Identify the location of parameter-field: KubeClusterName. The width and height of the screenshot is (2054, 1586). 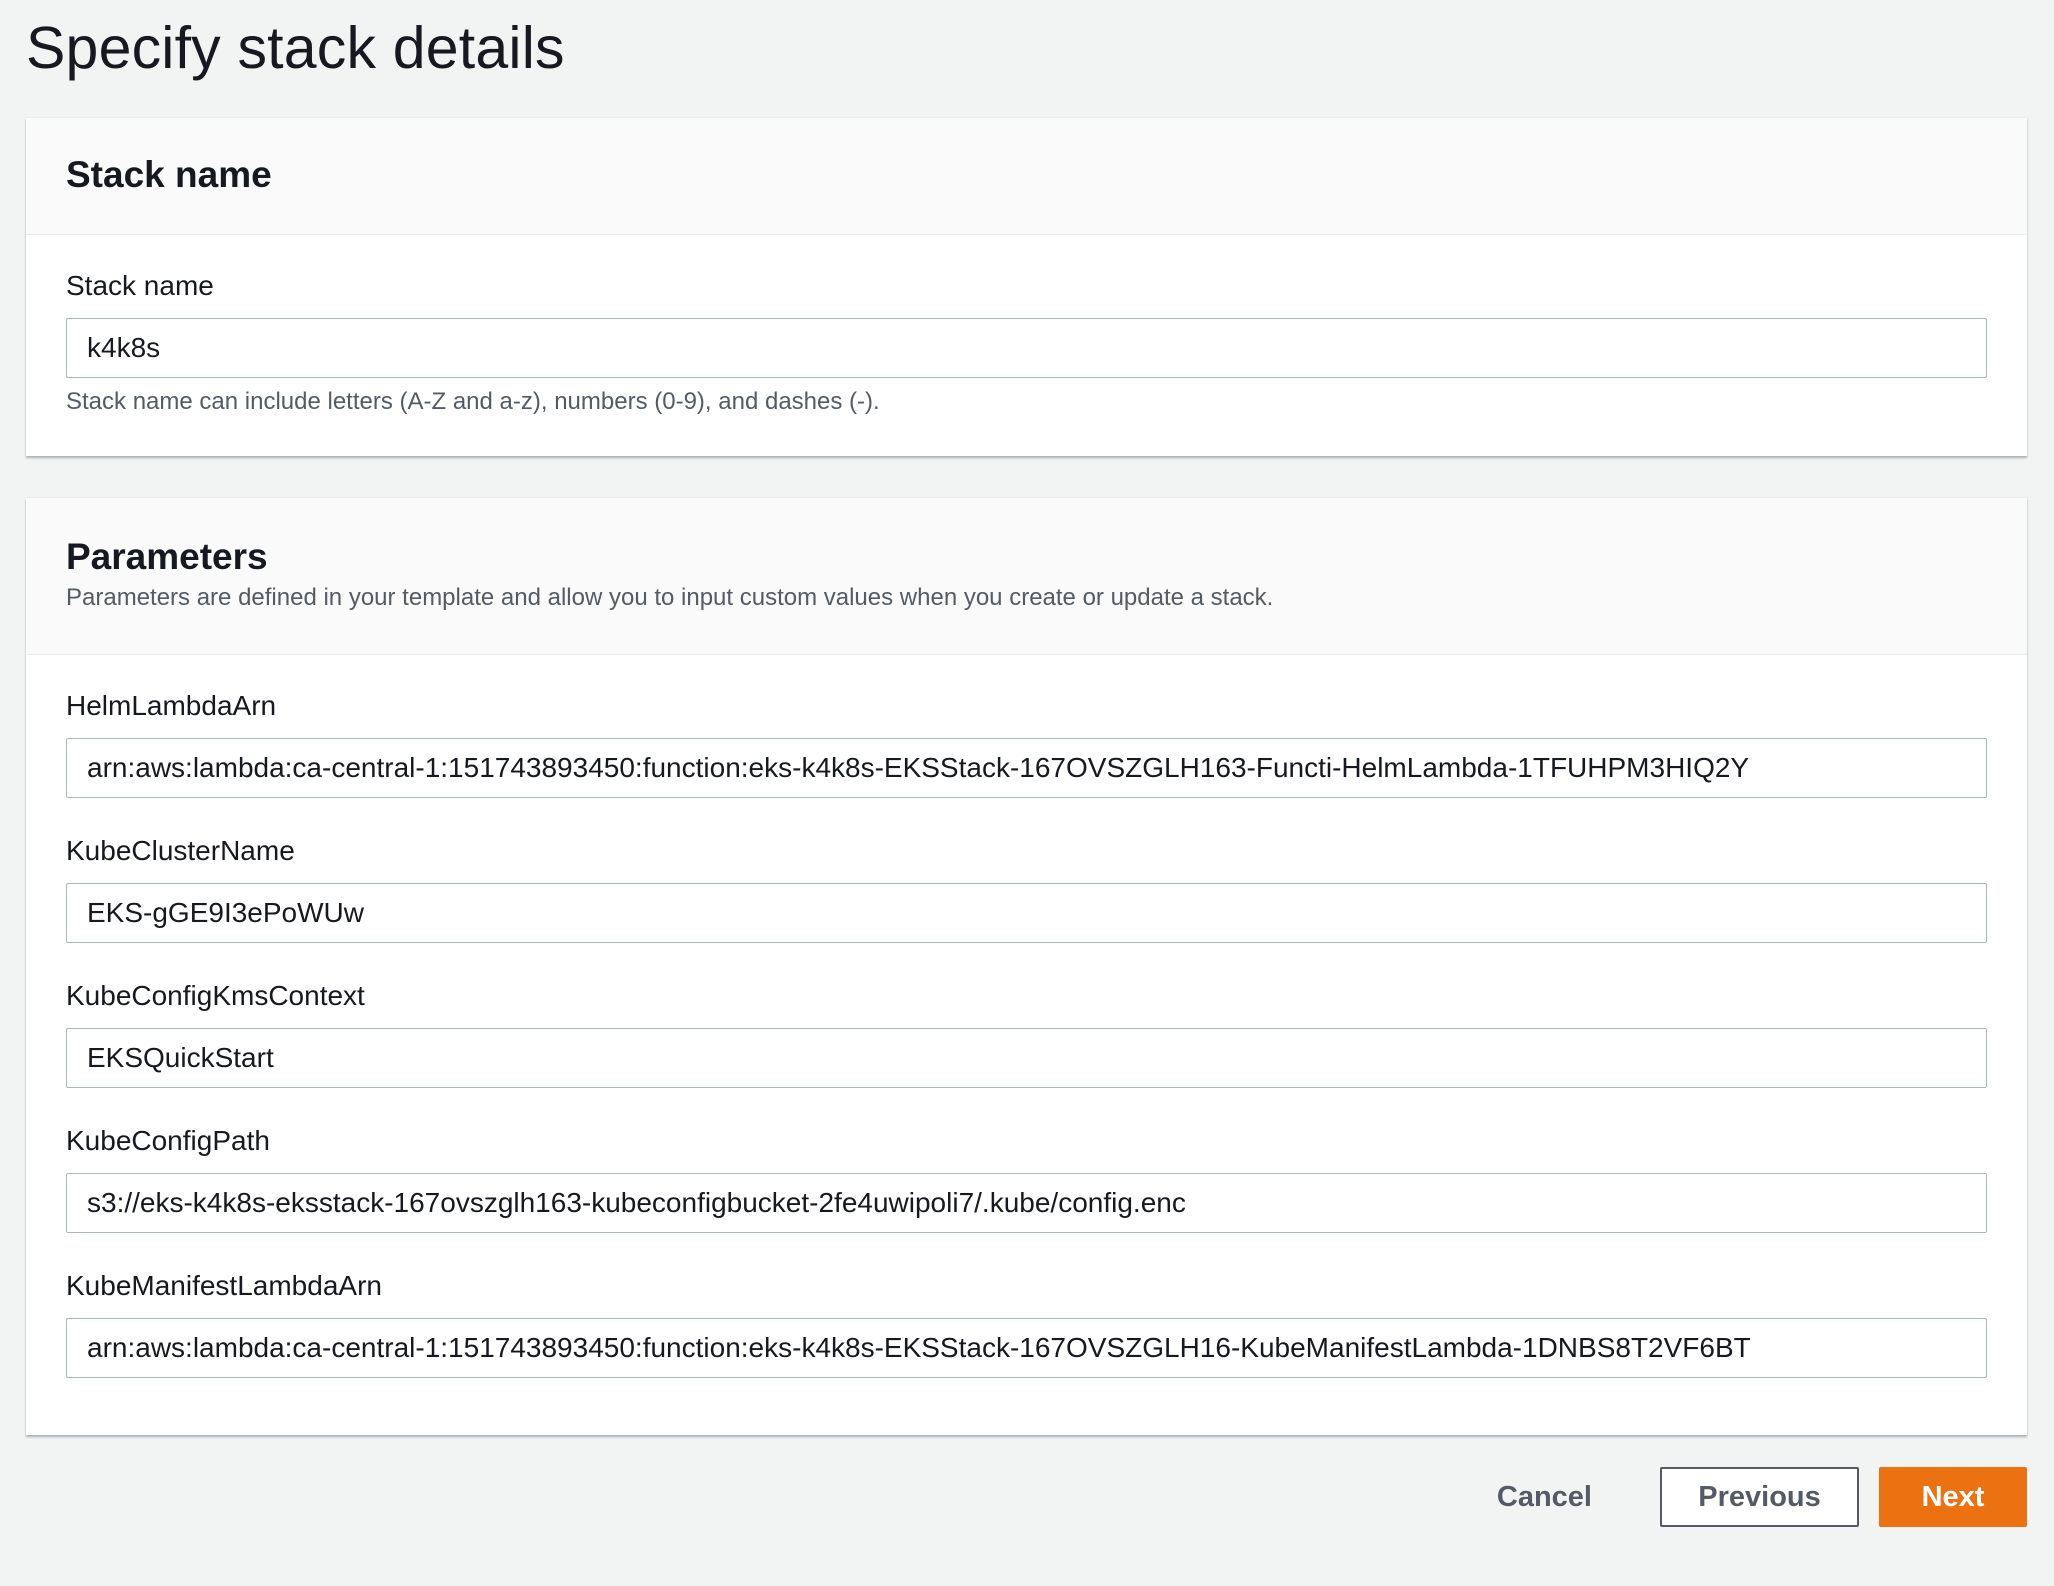
(1026, 888).